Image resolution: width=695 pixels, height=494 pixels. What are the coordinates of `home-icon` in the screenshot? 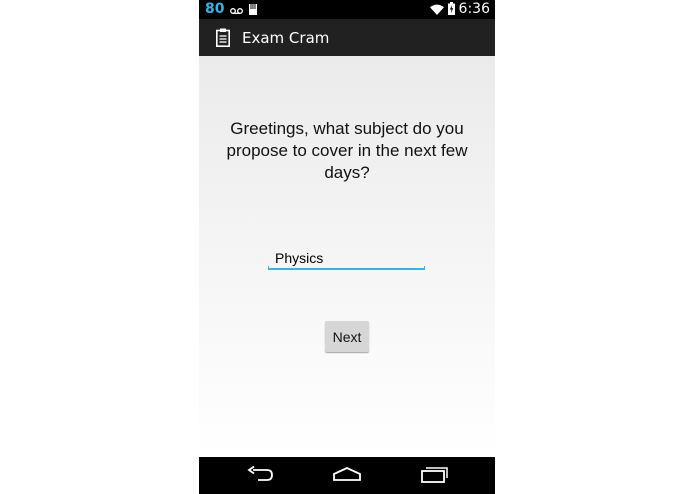 It's located at (347, 475).